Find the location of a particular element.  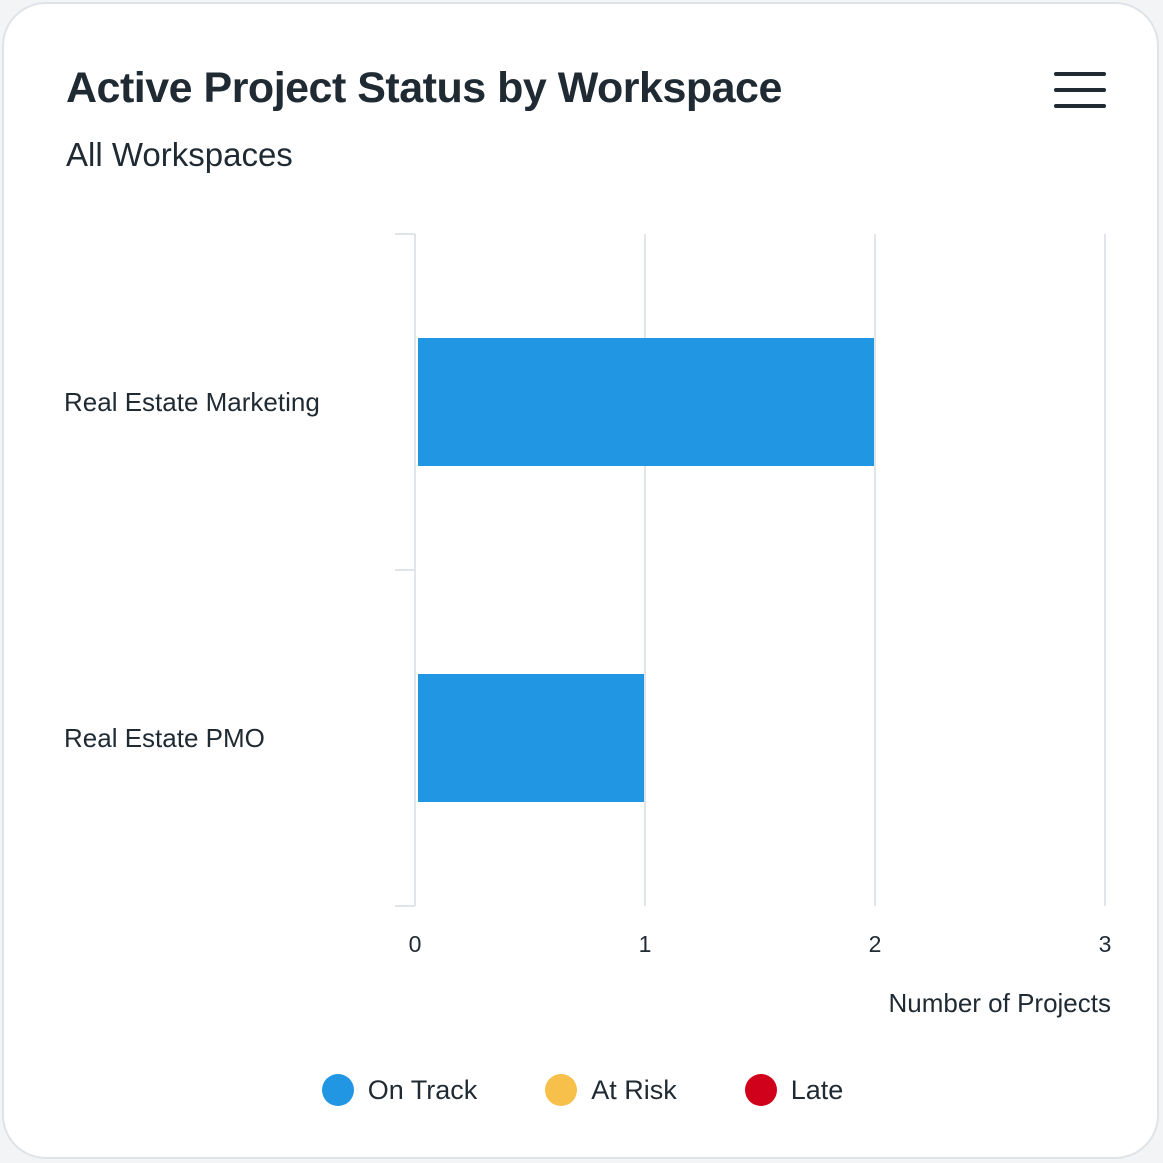

x-tick-label: 1 is located at coordinates (645, 944).